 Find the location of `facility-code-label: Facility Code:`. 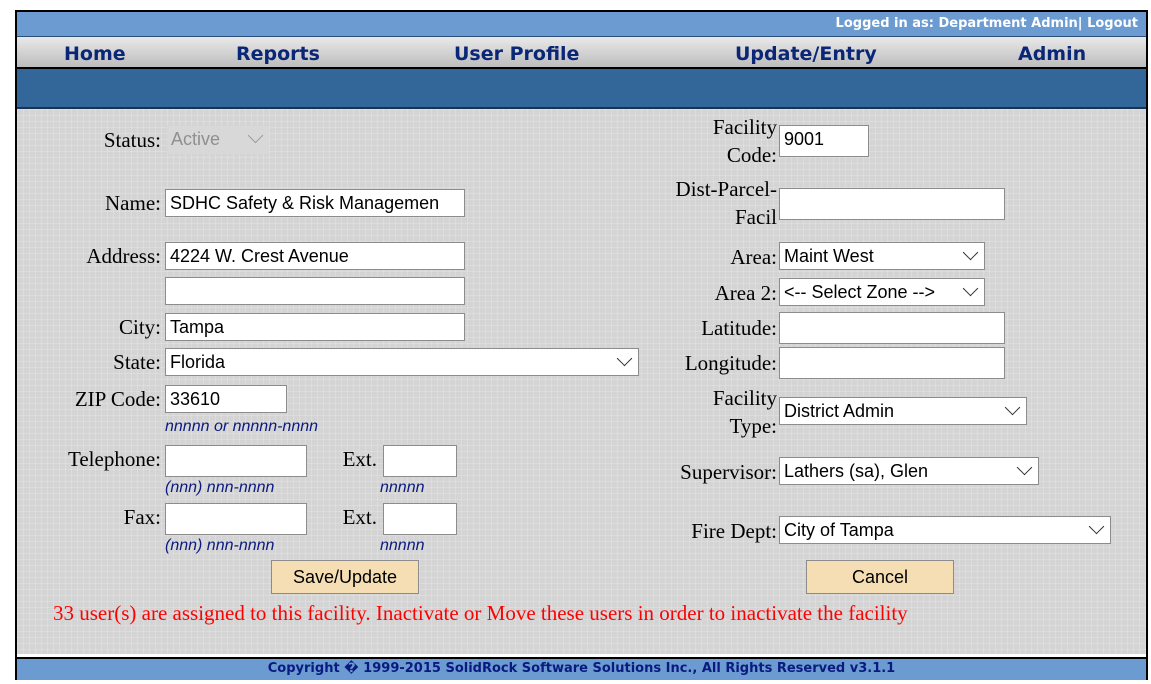

facility-code-label: Facility Code: is located at coordinates (707, 141).